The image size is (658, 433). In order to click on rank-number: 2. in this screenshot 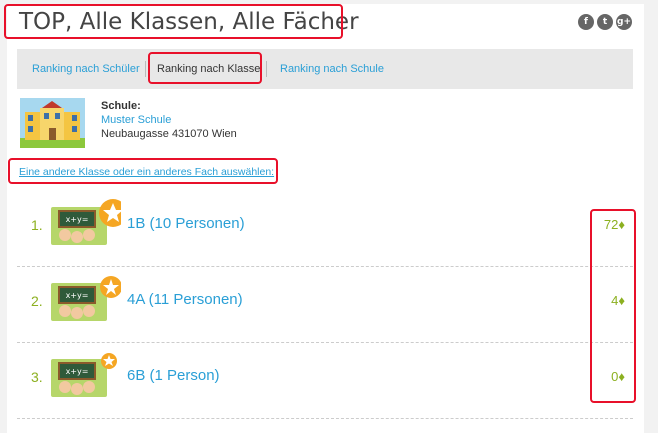, I will do `click(37, 301)`.